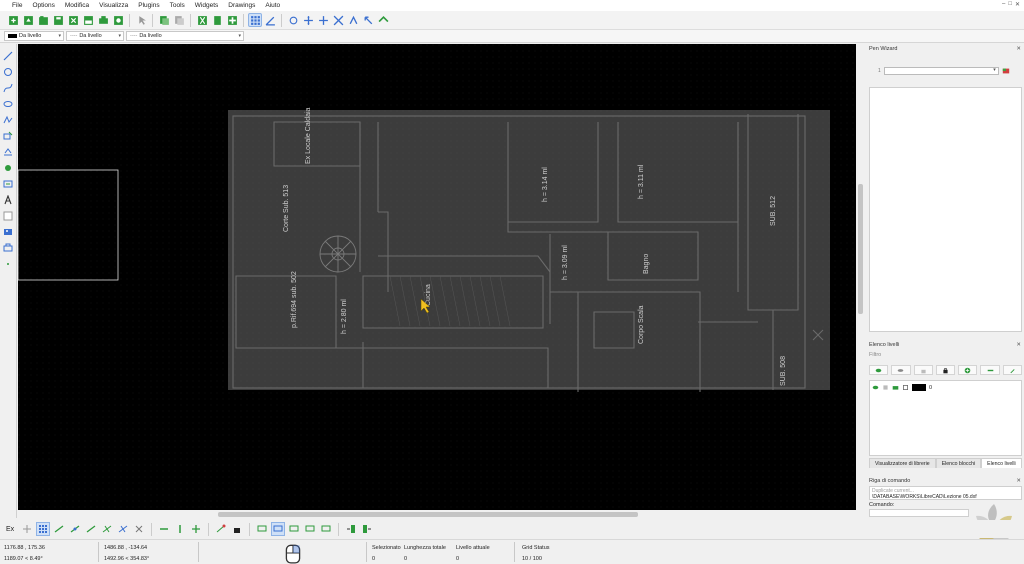  Describe the element at coordinates (196, 529) in the screenshot. I see `restrict-ortho-button` at that location.